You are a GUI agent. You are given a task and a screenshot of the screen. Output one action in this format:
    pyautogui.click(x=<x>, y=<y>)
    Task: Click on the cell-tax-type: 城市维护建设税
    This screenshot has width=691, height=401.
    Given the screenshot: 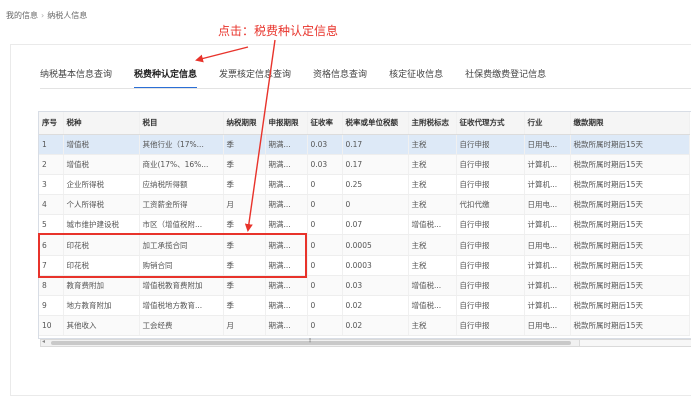 What is the action you would take?
    pyautogui.click(x=101, y=225)
    